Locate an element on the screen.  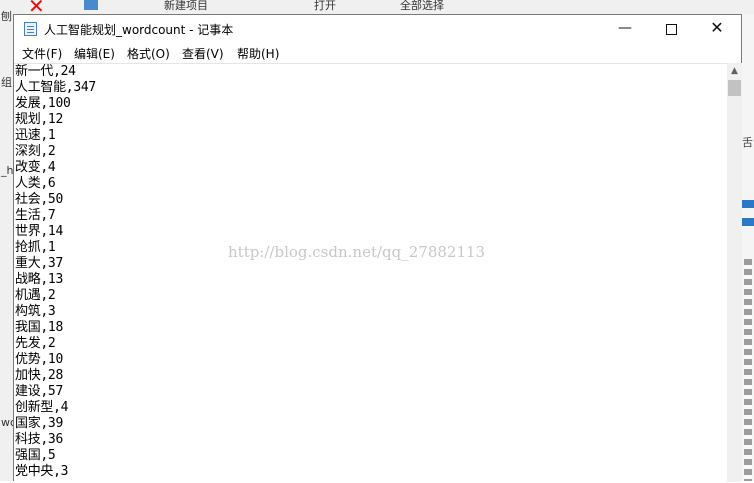
ribbon-label-new-item: 新建项目 is located at coordinates (186, 6).